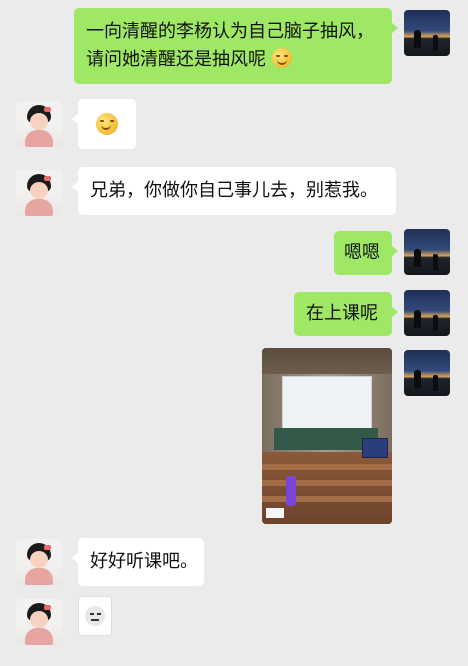 The height and width of the screenshot is (666, 468). What do you see at coordinates (144, 561) in the screenshot?
I see `message-text: 好好听课吧。` at bounding box center [144, 561].